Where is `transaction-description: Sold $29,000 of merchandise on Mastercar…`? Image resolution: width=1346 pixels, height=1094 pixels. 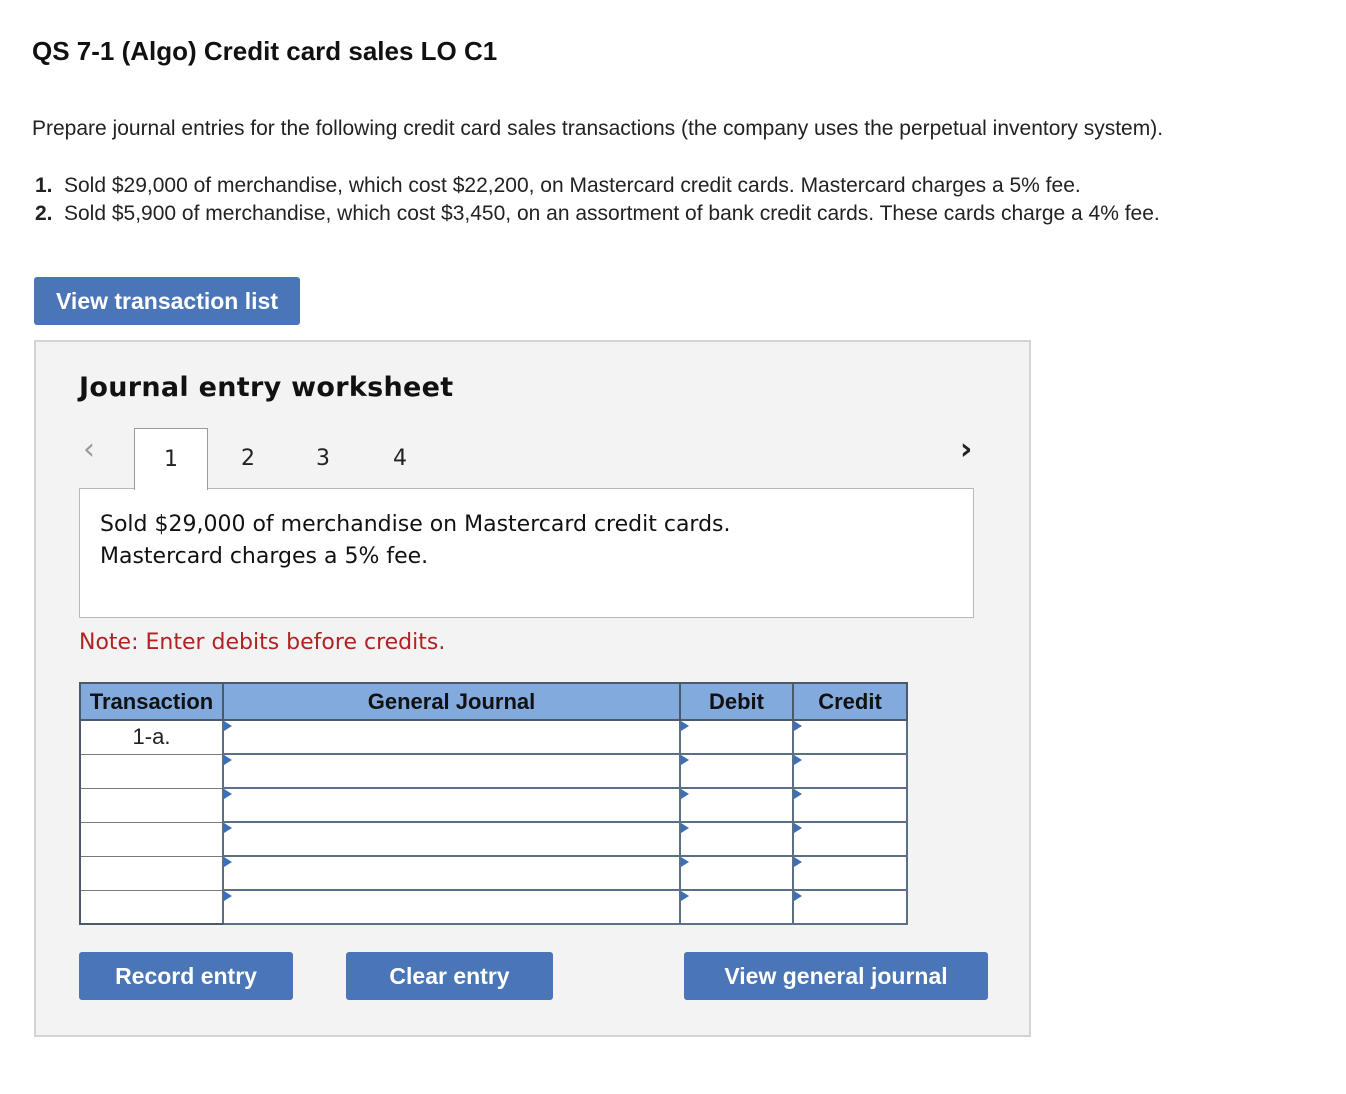 transaction-description: Sold $29,000 of merchandise on Mastercar… is located at coordinates (526, 553).